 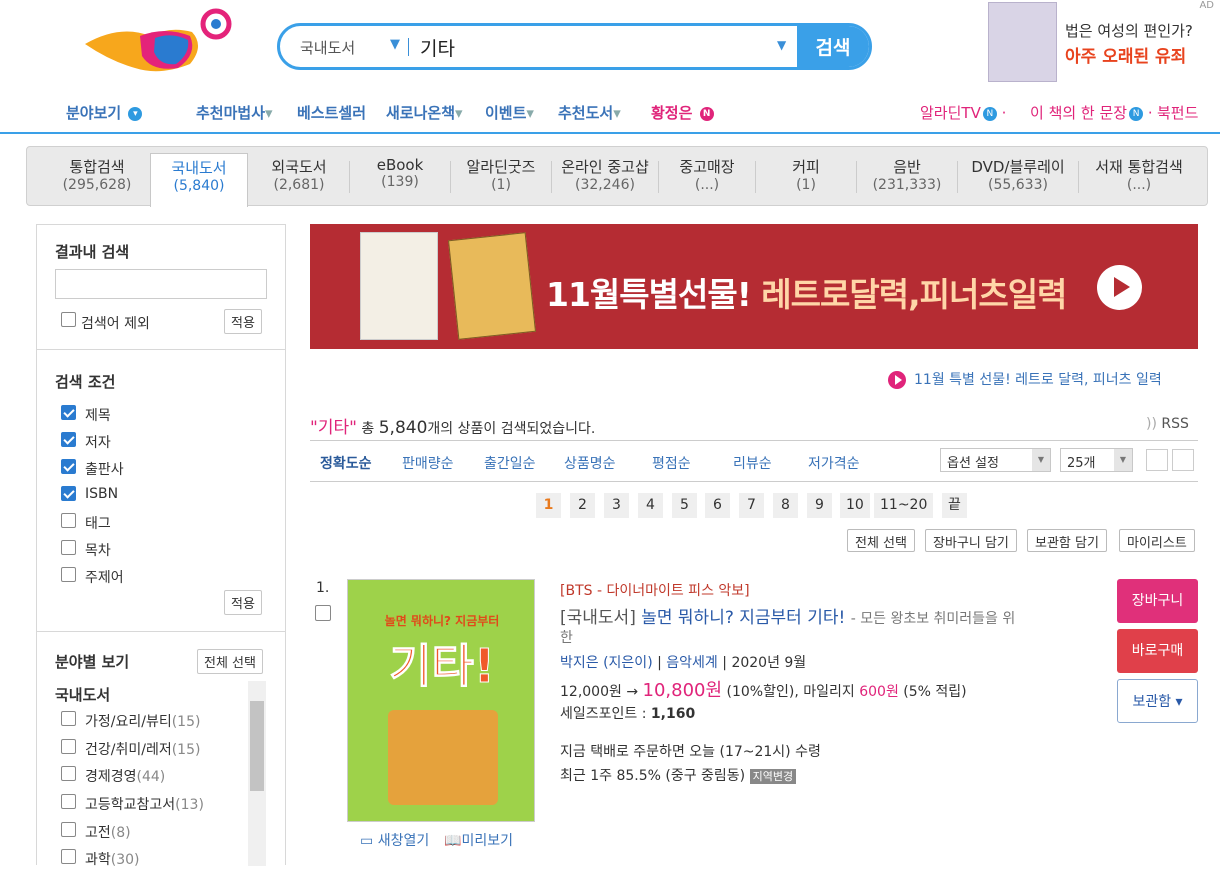 What do you see at coordinates (428, 463) in the screenshot?
I see `sort-sales: 판매량순` at bounding box center [428, 463].